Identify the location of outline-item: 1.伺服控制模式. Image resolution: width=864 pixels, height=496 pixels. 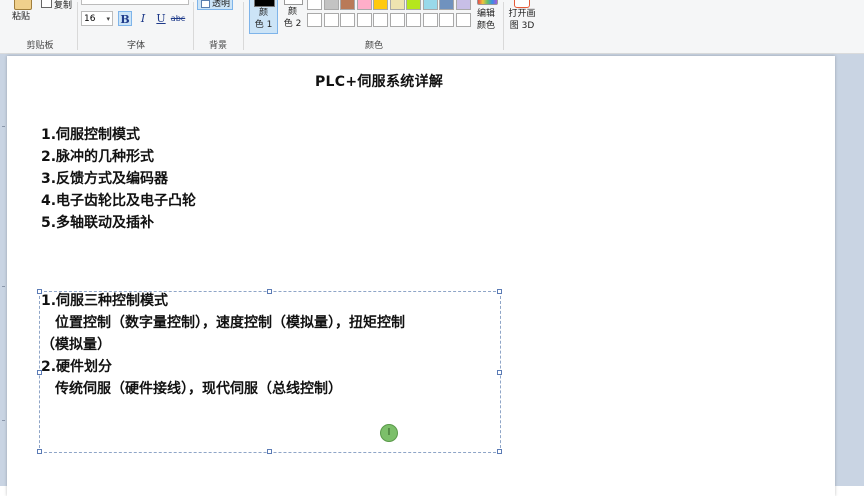
(91, 135).